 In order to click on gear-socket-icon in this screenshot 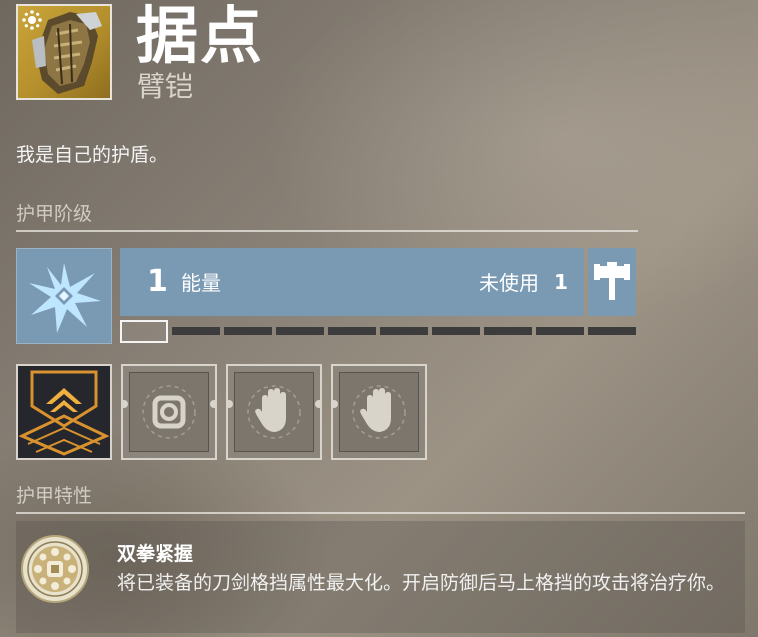, I will do `click(169, 412)`.